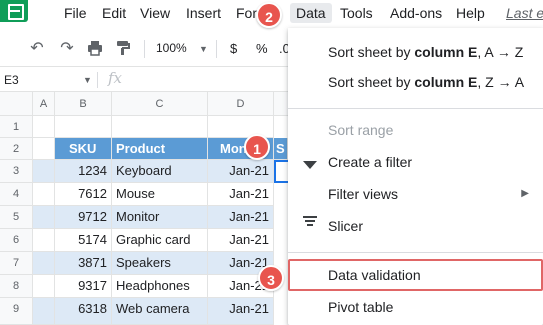 This screenshot has width=543, height=325. Describe the element at coordinates (269, 15) in the screenshot. I see `step-badge-2: 2` at that location.